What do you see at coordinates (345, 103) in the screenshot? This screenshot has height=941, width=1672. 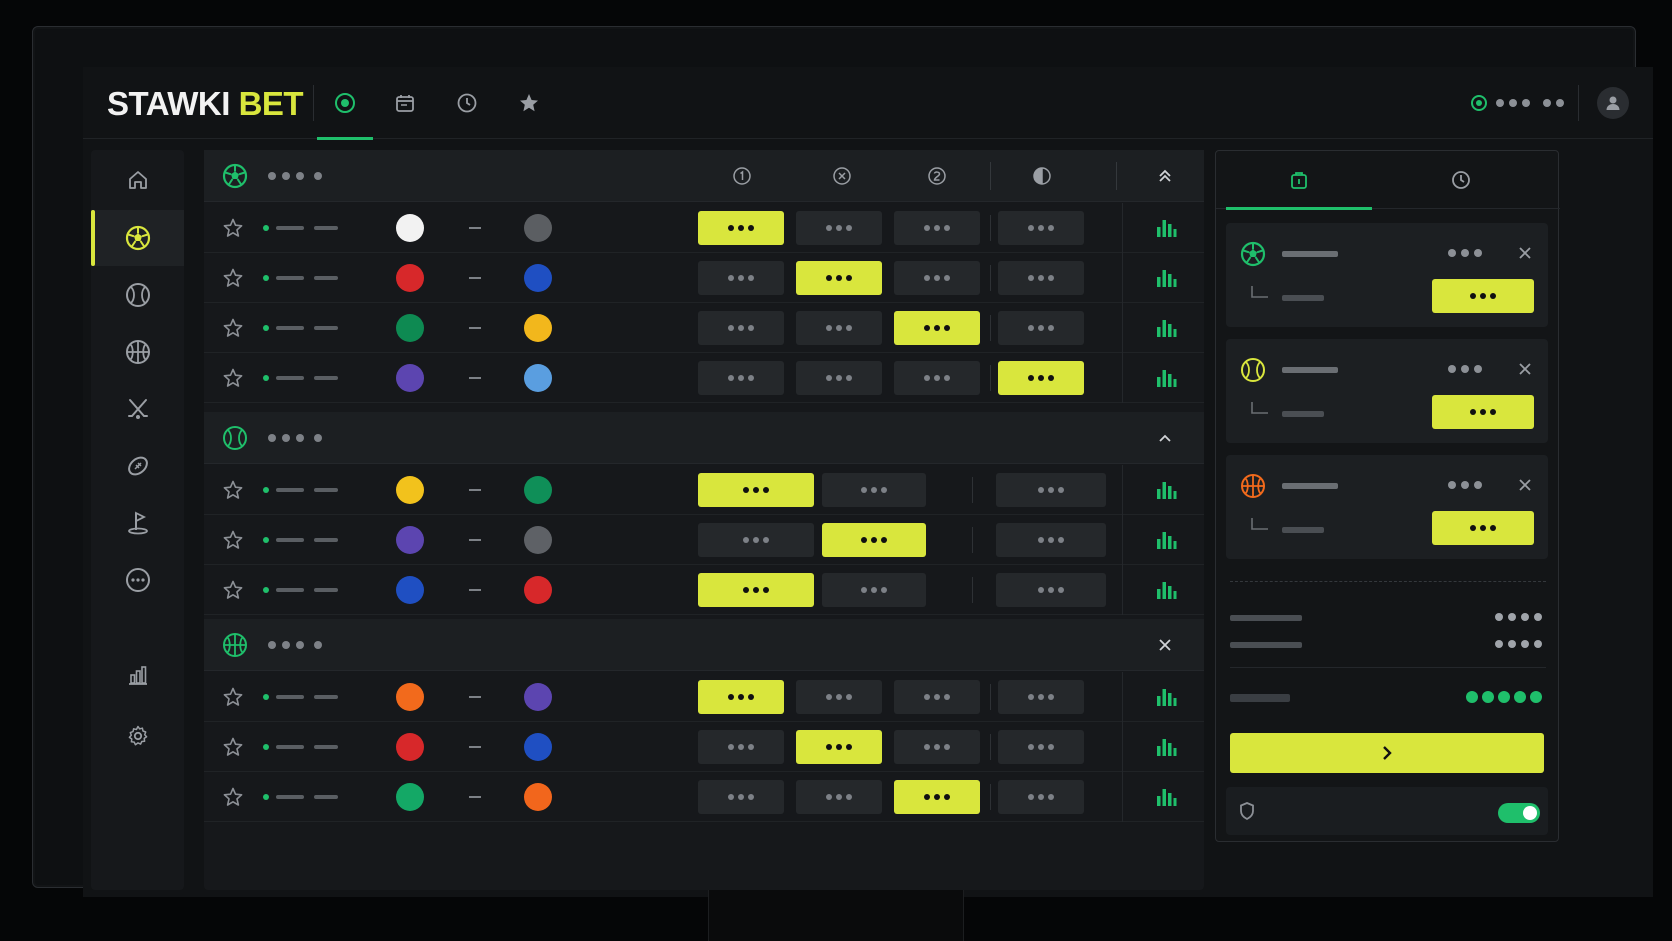 I see `tab-live` at bounding box center [345, 103].